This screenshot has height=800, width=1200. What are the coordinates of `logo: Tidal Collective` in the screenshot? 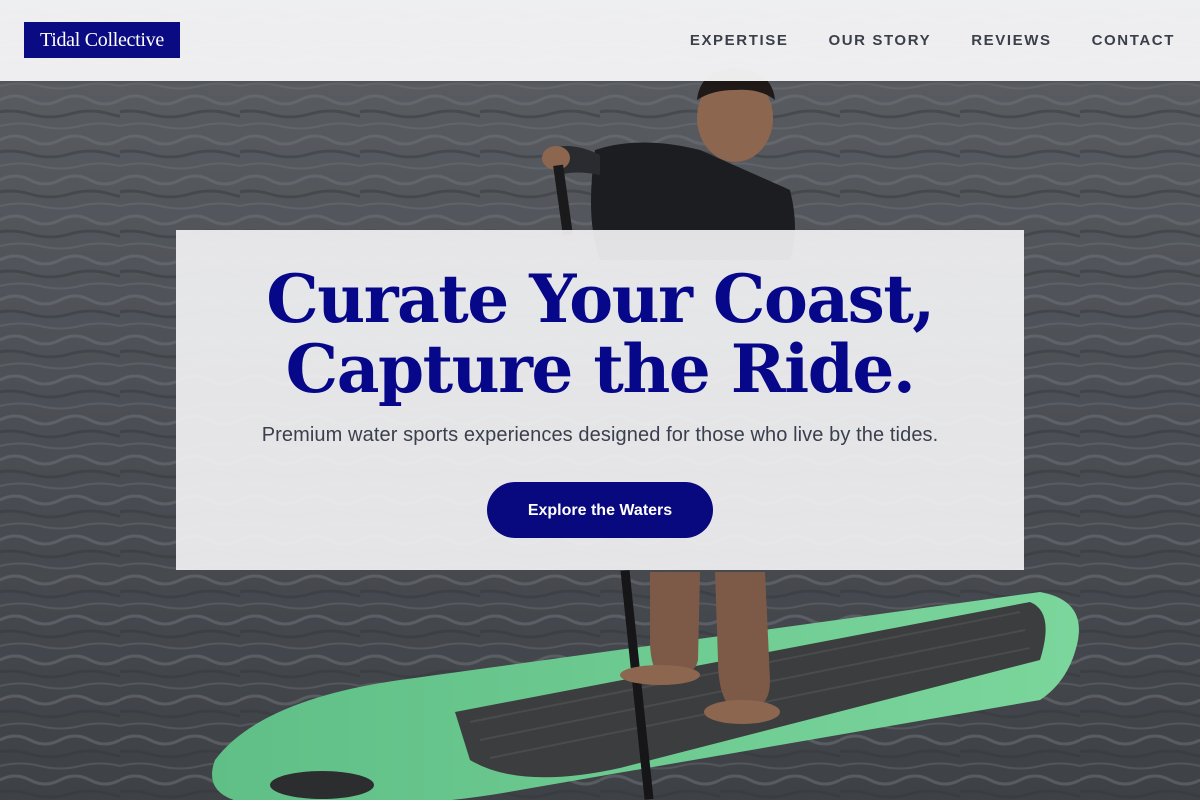 It's located at (102, 40).